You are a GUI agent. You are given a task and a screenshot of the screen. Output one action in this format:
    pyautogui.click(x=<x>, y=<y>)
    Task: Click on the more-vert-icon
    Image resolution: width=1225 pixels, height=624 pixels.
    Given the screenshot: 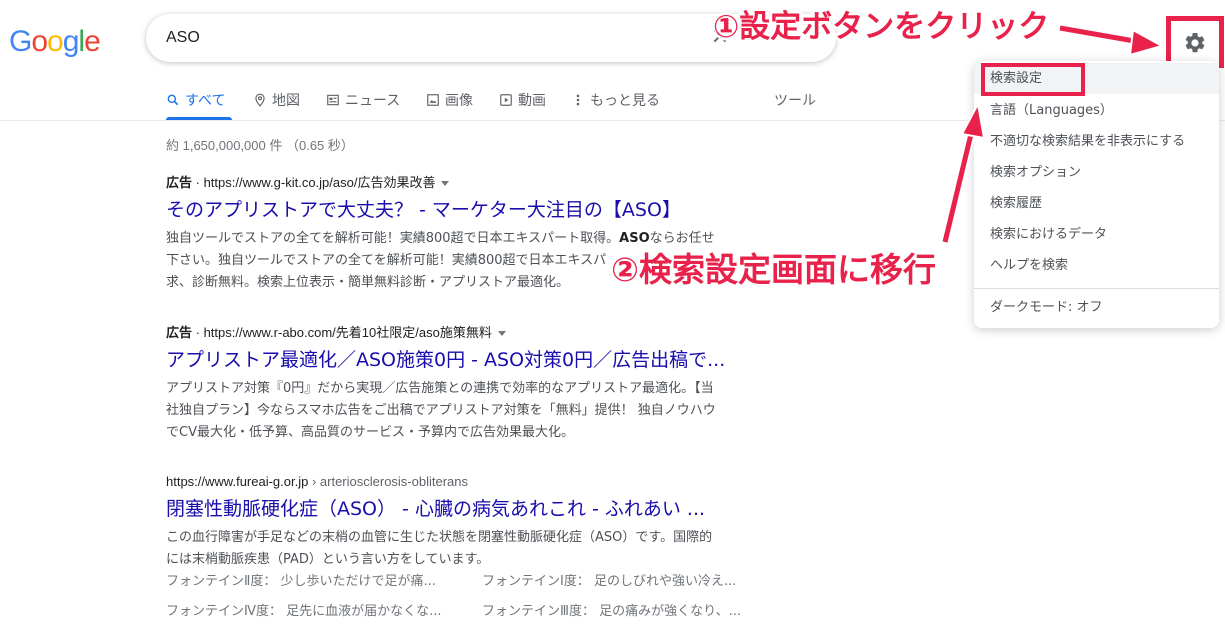 What is the action you would take?
    pyautogui.click(x=578, y=100)
    